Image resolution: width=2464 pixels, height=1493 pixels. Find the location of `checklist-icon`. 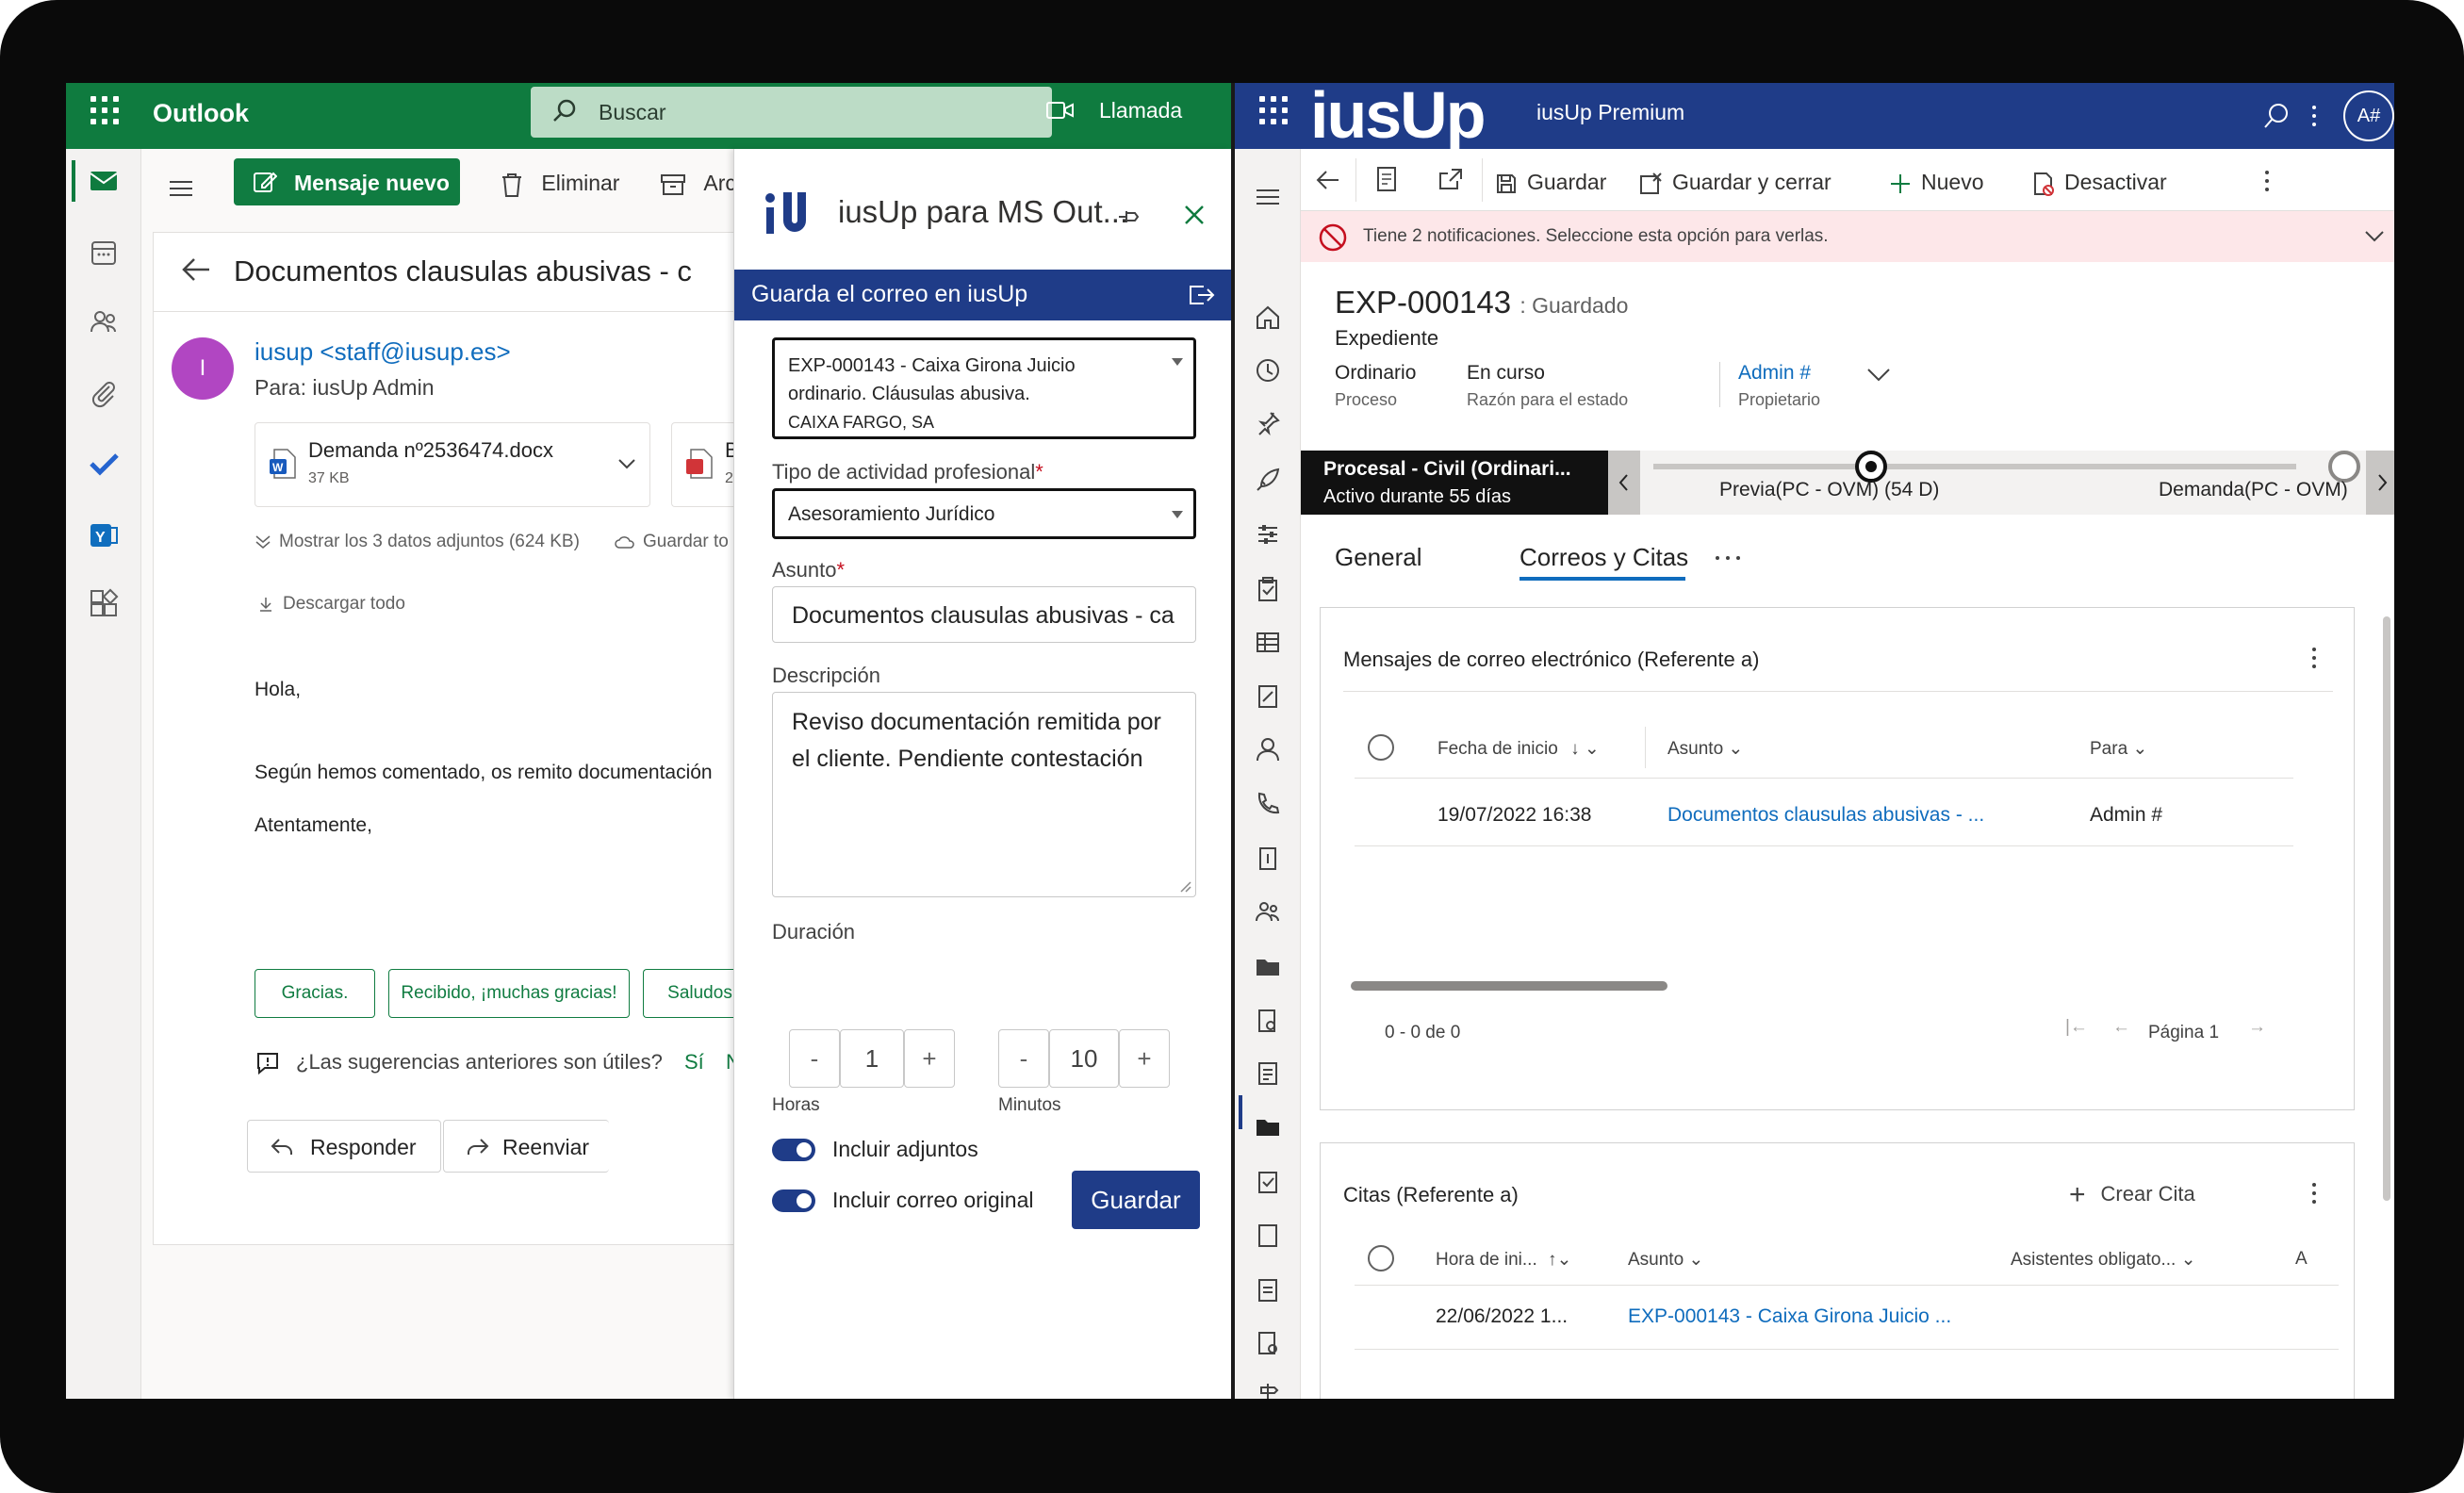

checklist-icon is located at coordinates (1268, 1181).